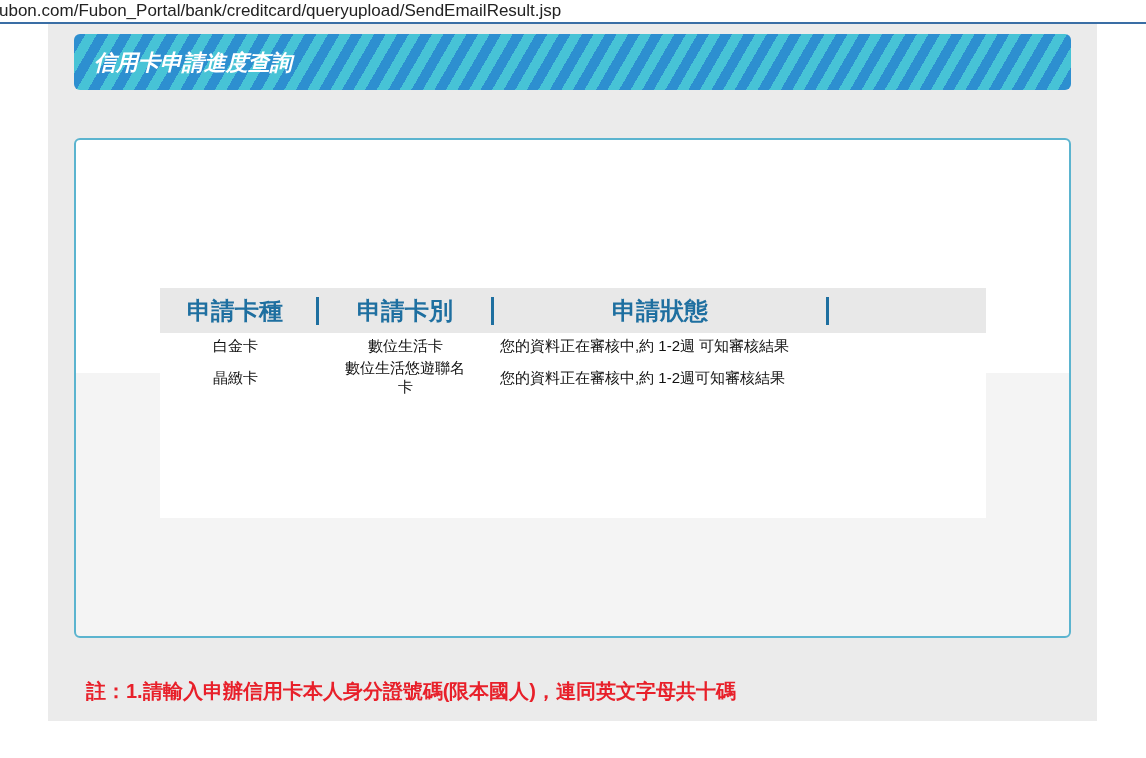 This screenshot has height=758, width=1146. Describe the element at coordinates (405, 310) in the screenshot. I see `column-header: 申請卡別` at that location.